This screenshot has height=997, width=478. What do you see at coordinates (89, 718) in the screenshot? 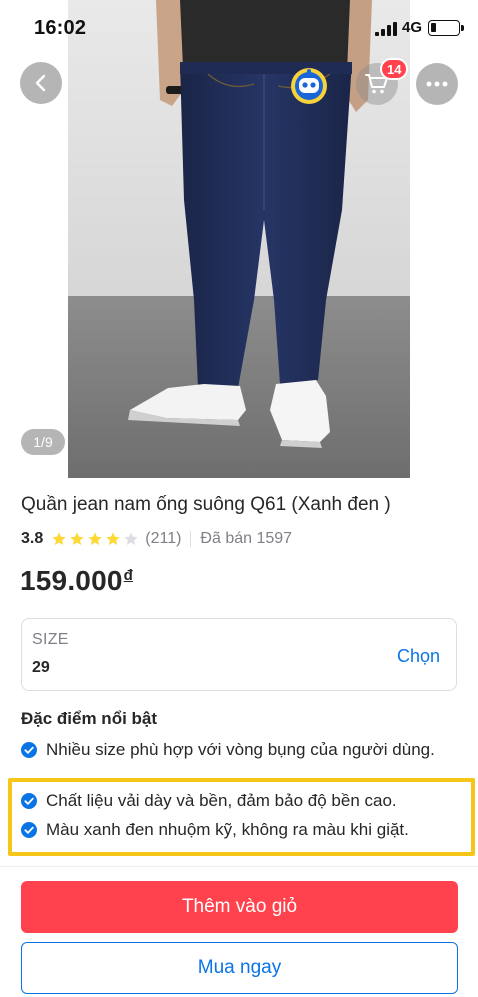
I see `features-title: Đặc điểm nổi bật` at bounding box center [89, 718].